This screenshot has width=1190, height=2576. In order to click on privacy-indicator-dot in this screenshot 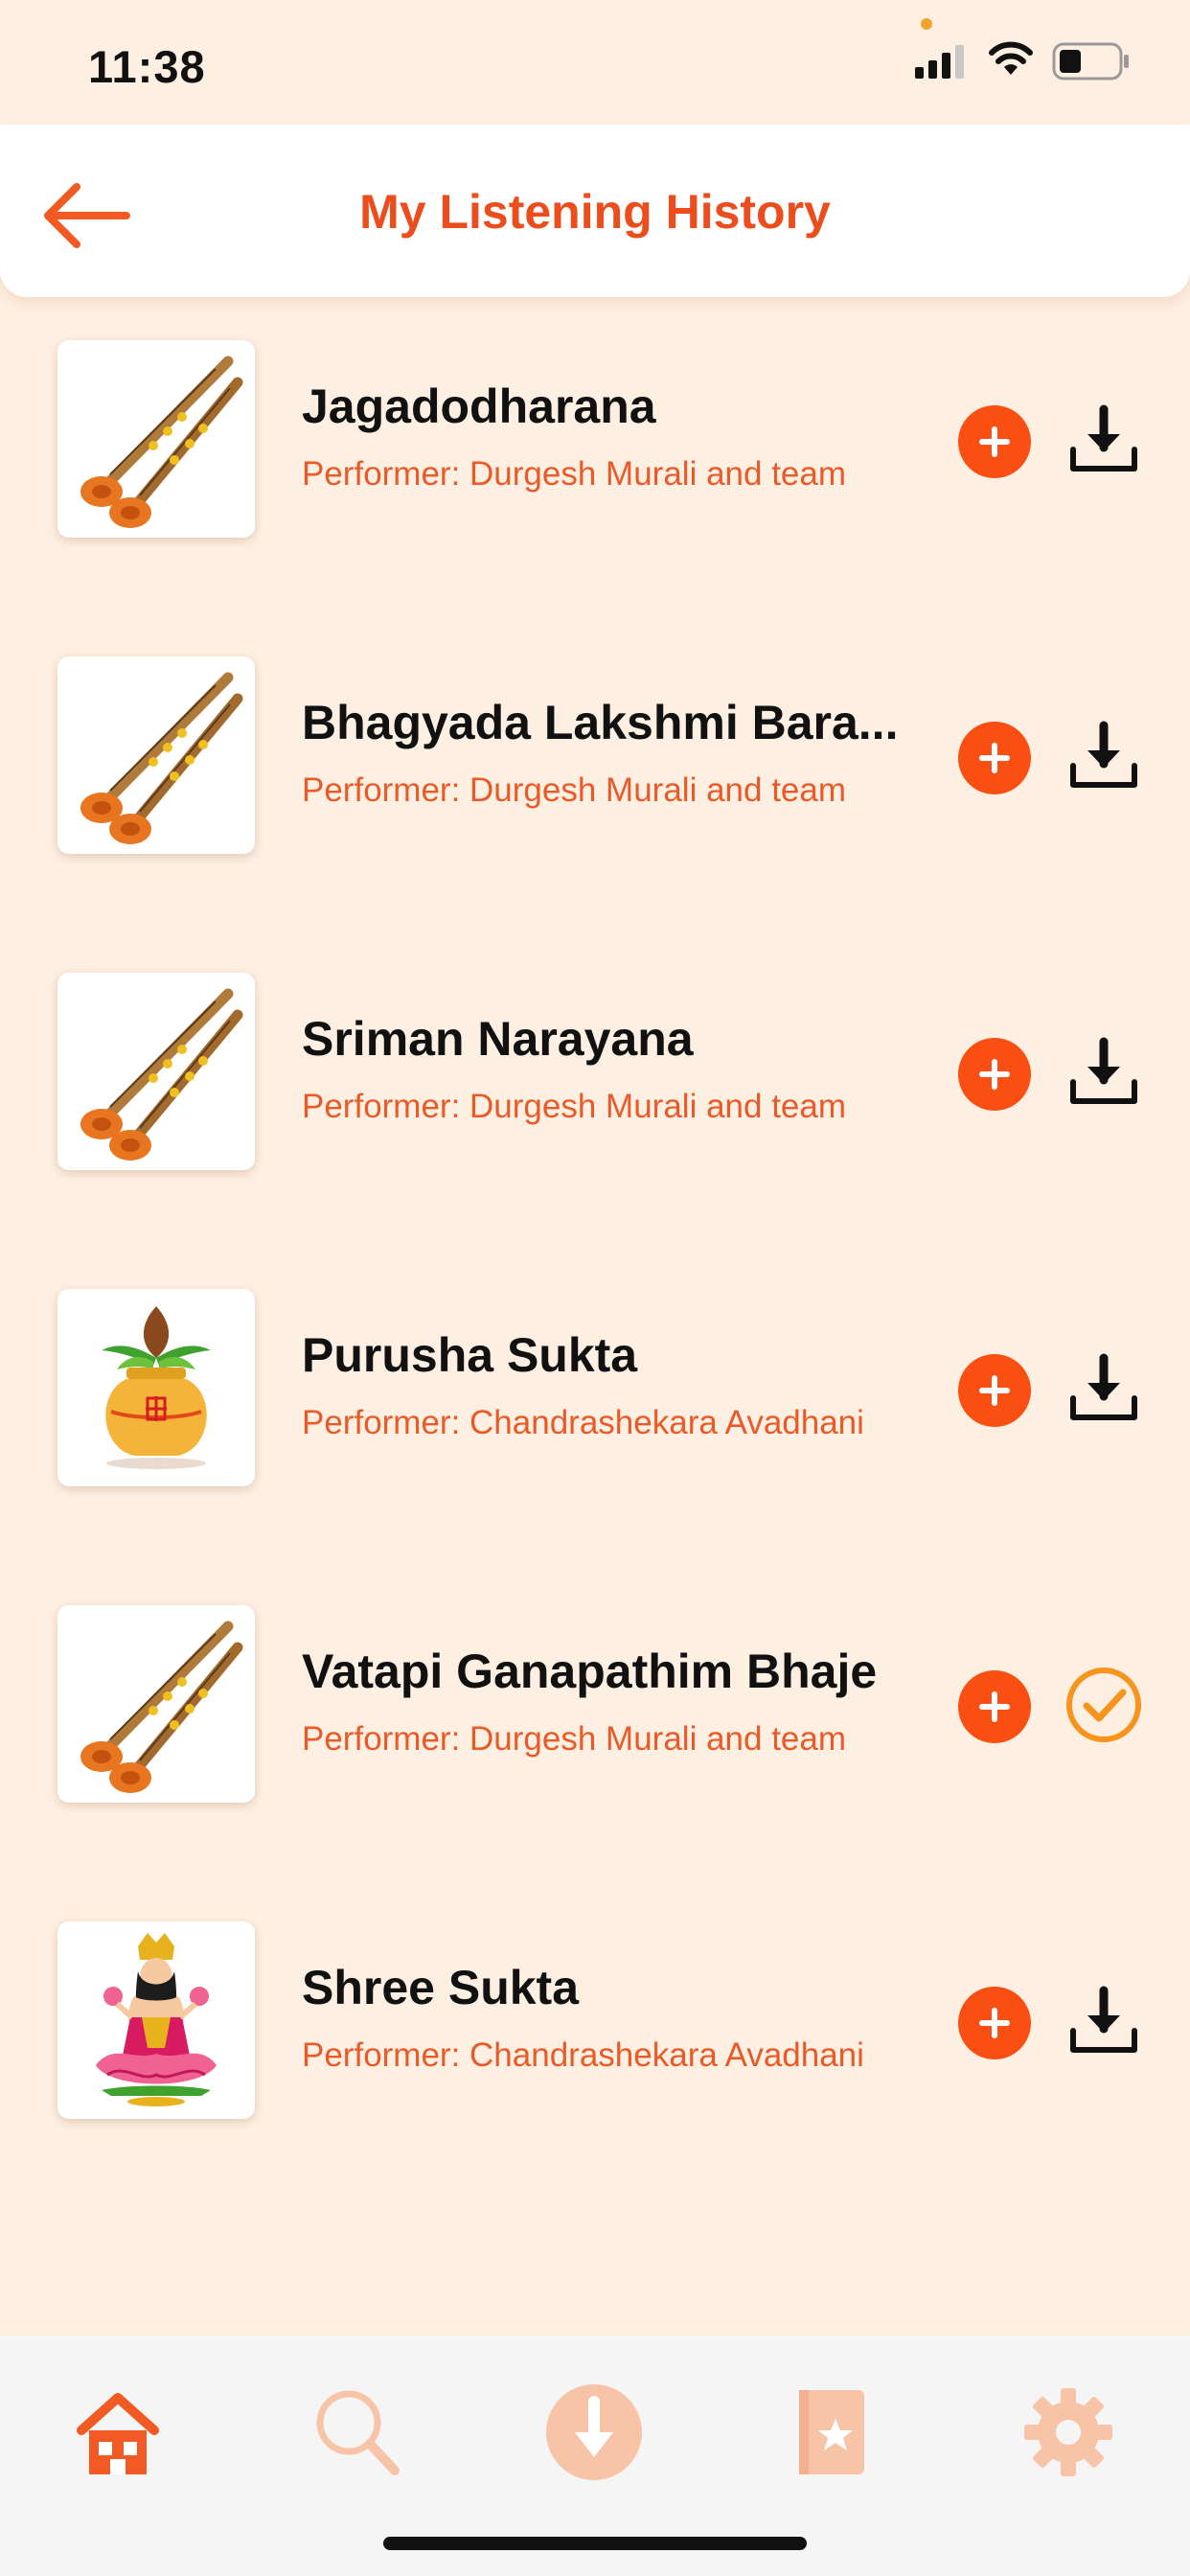, I will do `click(927, 24)`.